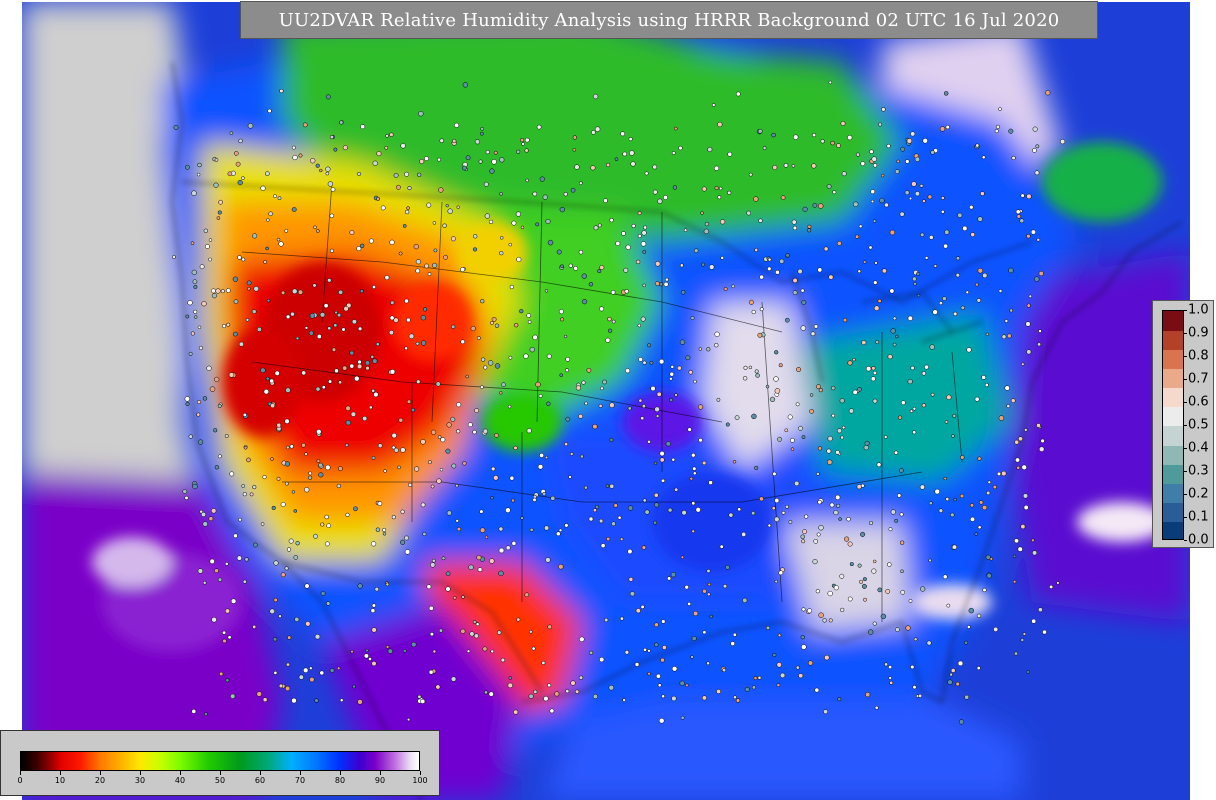 The width and height of the screenshot is (1216, 800). Describe the element at coordinates (220, 763) in the screenshot. I see `rh-colorbar: 0 10 20 30 40 50 60 70 80 90 100` at that location.